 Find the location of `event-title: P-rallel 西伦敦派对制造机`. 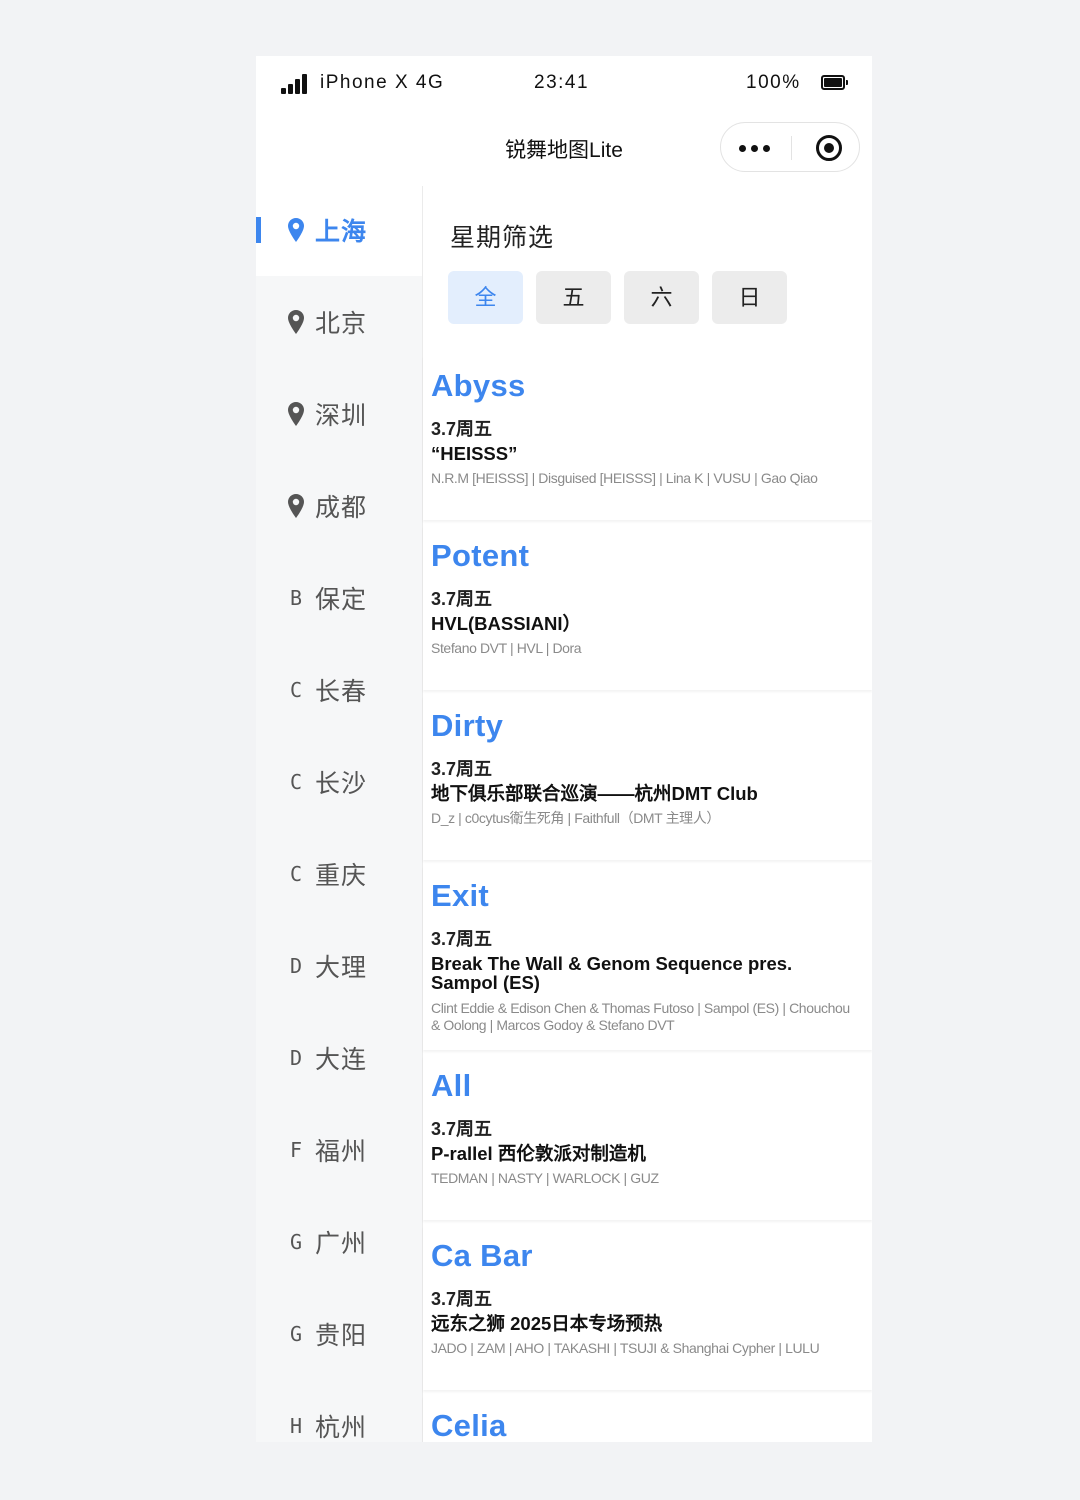

event-title: P-rallel 西伦敦派对制造机 is located at coordinates (538, 1153).